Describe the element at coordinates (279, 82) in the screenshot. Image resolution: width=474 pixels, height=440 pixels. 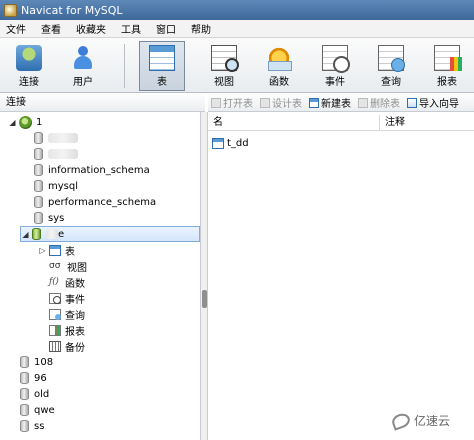
I see `function-label: 函数` at that location.